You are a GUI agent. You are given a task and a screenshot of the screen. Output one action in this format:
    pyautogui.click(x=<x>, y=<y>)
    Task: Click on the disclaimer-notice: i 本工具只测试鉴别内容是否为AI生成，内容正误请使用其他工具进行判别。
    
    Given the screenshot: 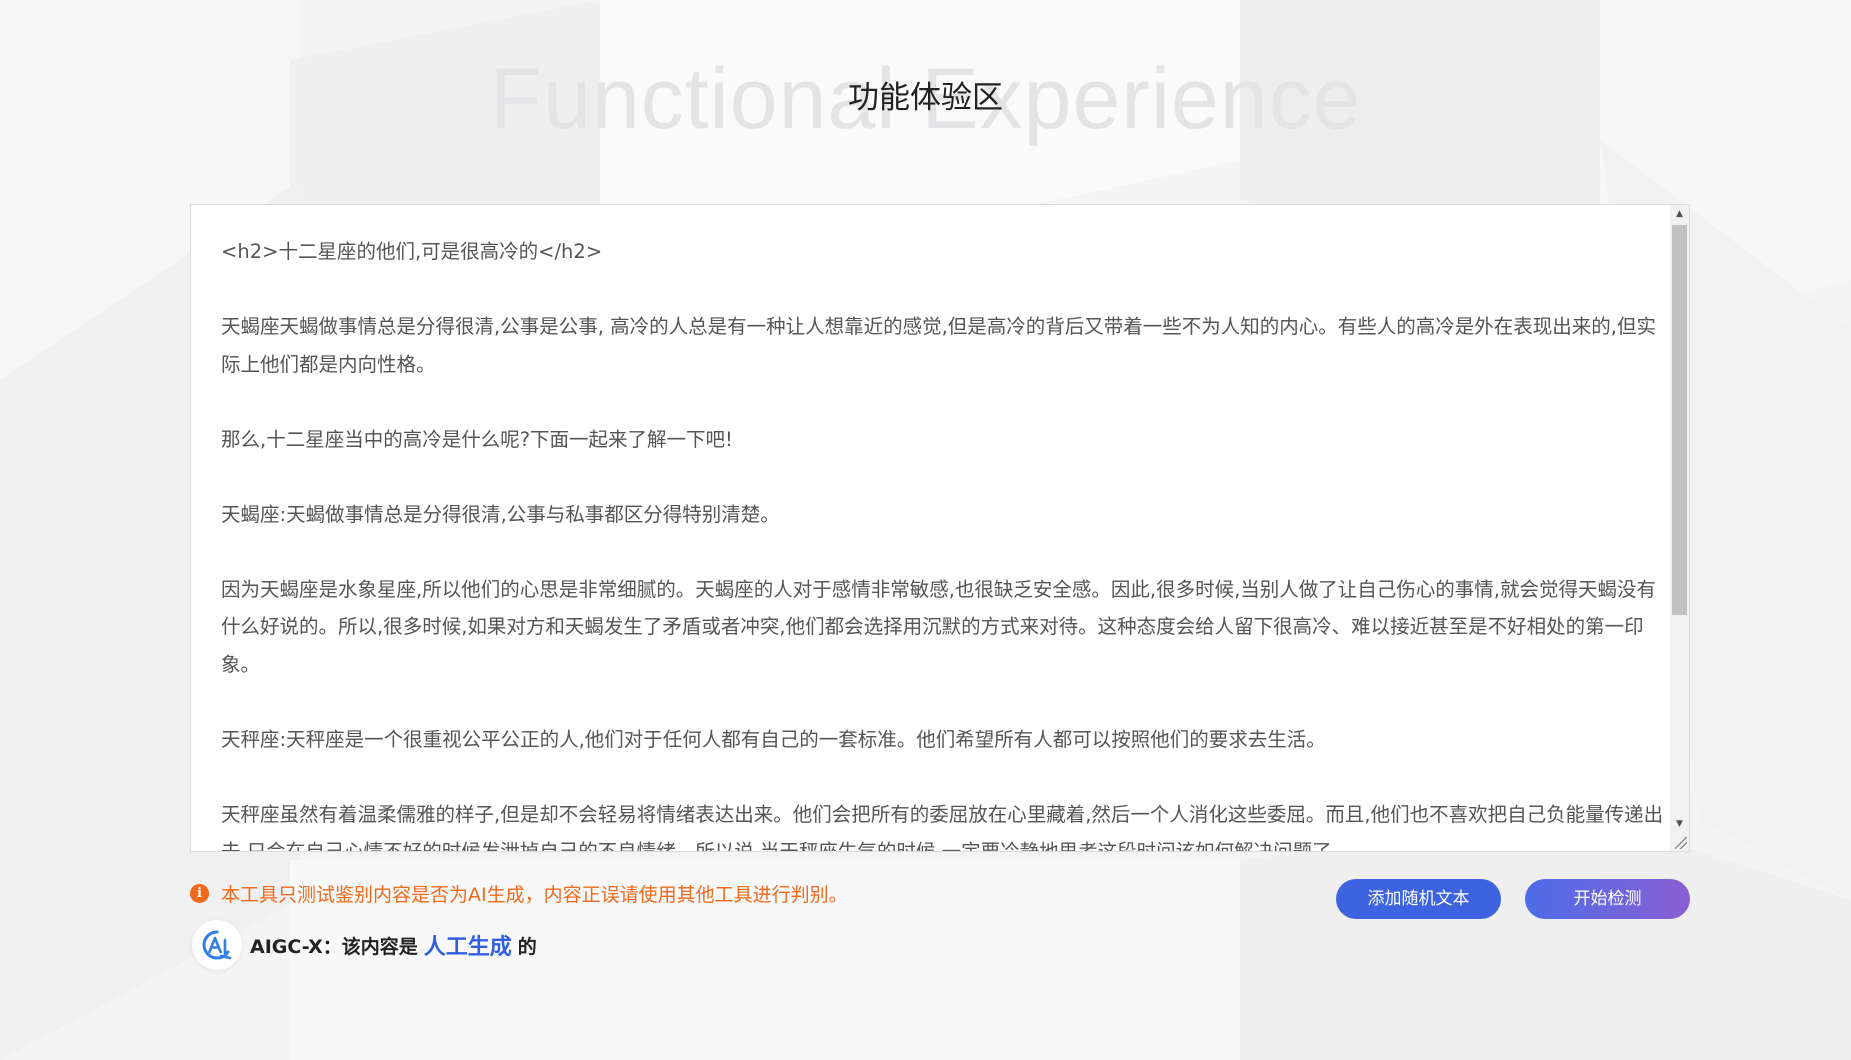 What is the action you would take?
    pyautogui.click(x=519, y=893)
    